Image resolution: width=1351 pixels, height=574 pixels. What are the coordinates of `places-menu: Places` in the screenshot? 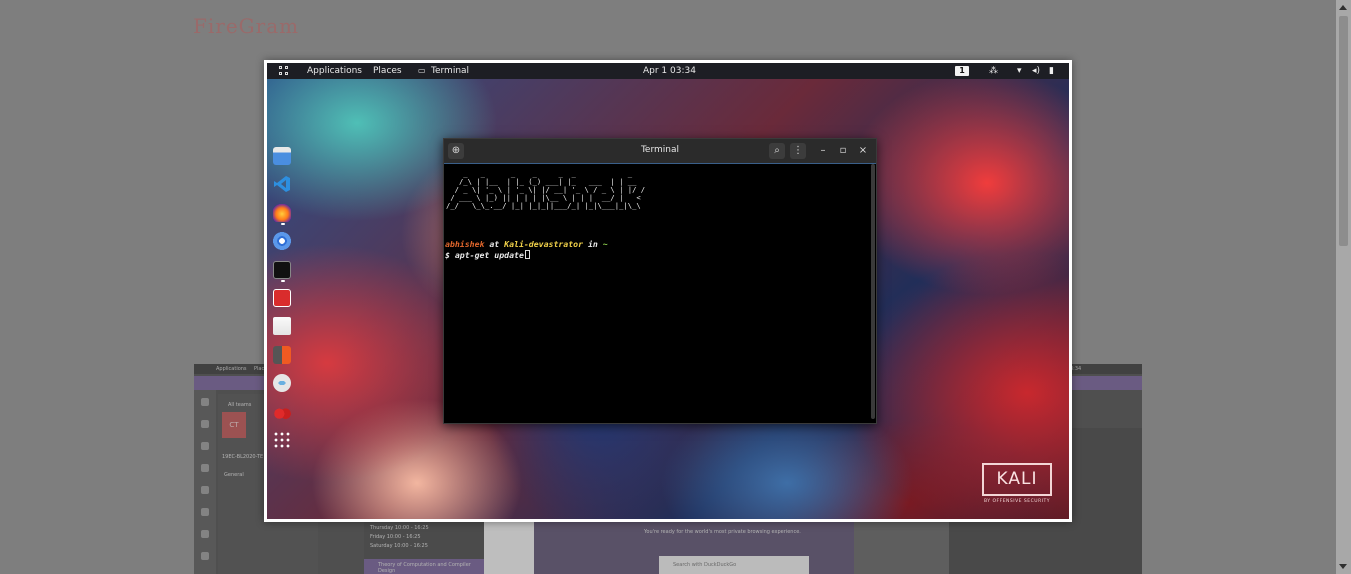 It's located at (387, 71).